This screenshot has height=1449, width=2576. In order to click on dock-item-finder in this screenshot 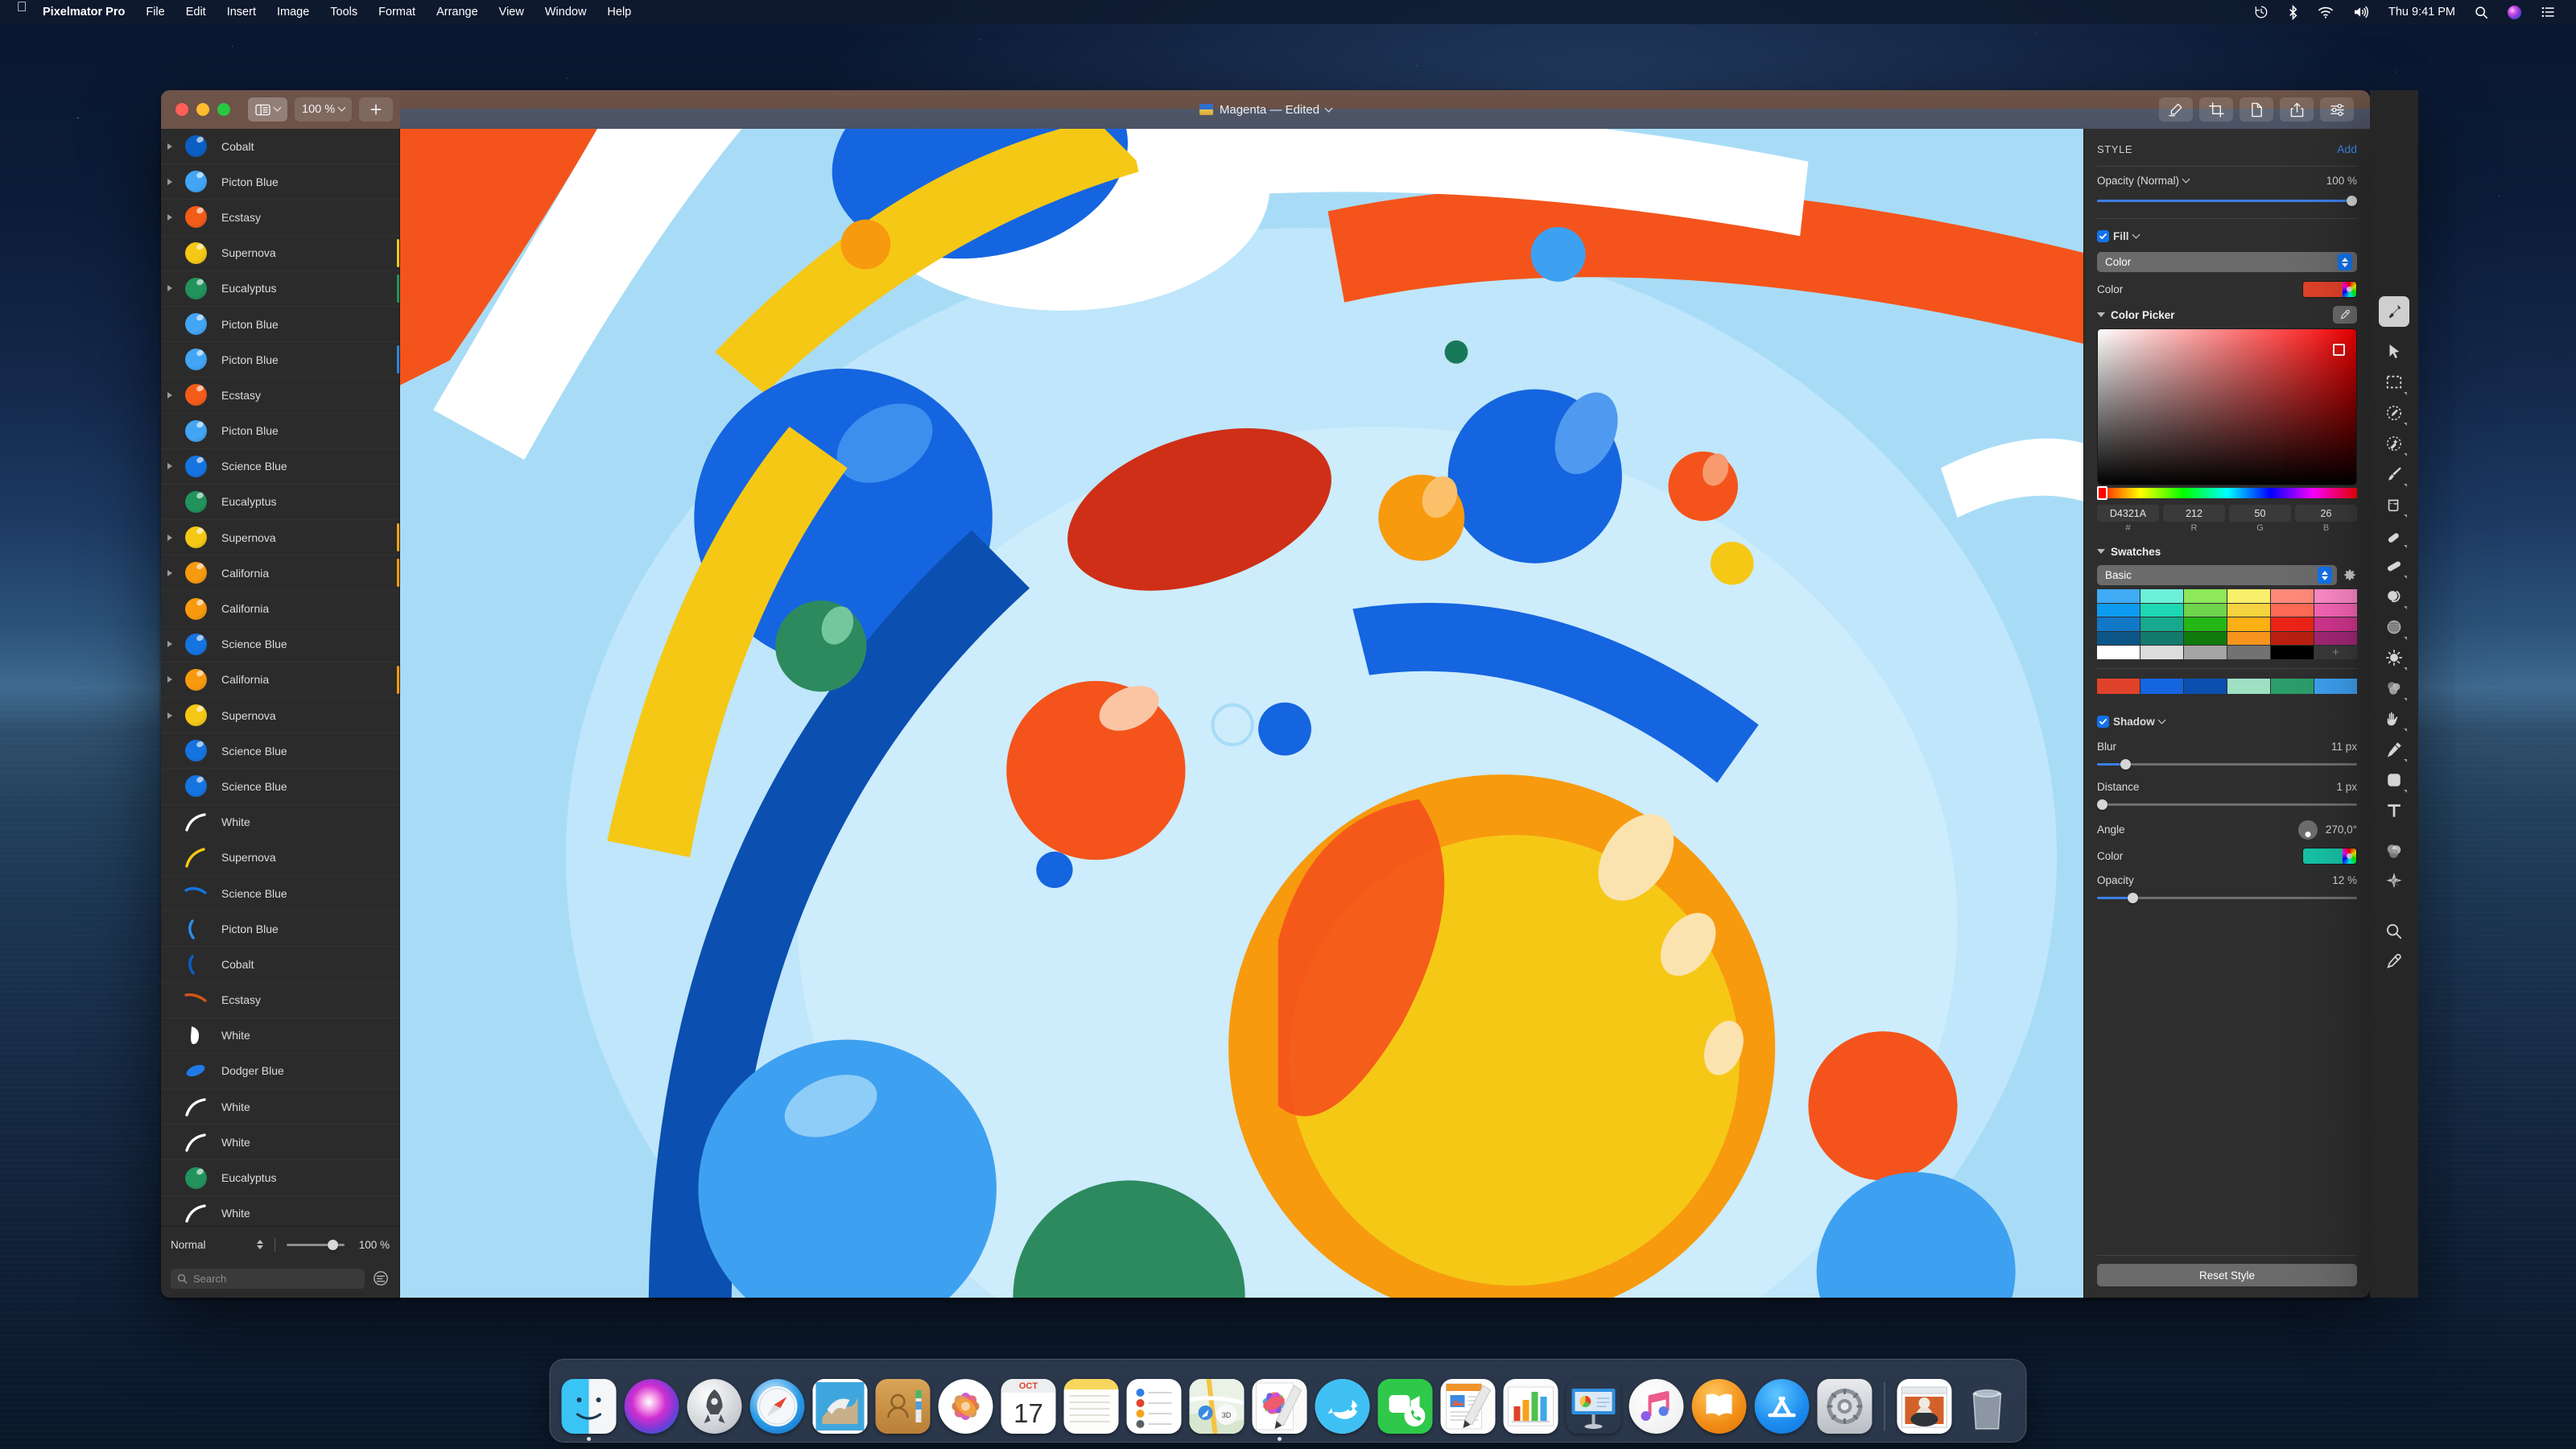, I will do `click(589, 1410)`.